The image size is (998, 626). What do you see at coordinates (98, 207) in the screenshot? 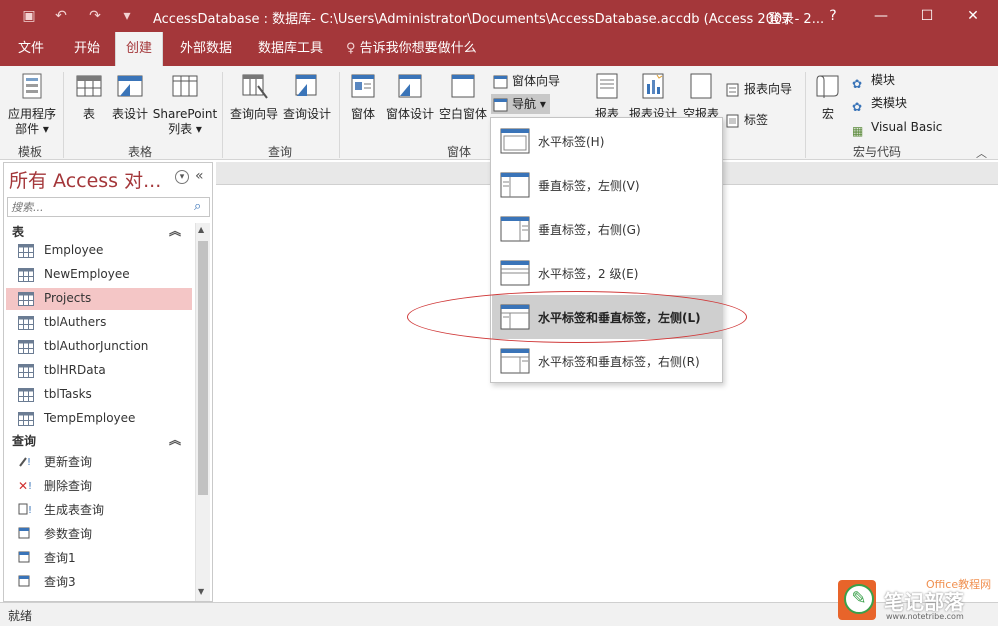
I see `search-input` at bounding box center [98, 207].